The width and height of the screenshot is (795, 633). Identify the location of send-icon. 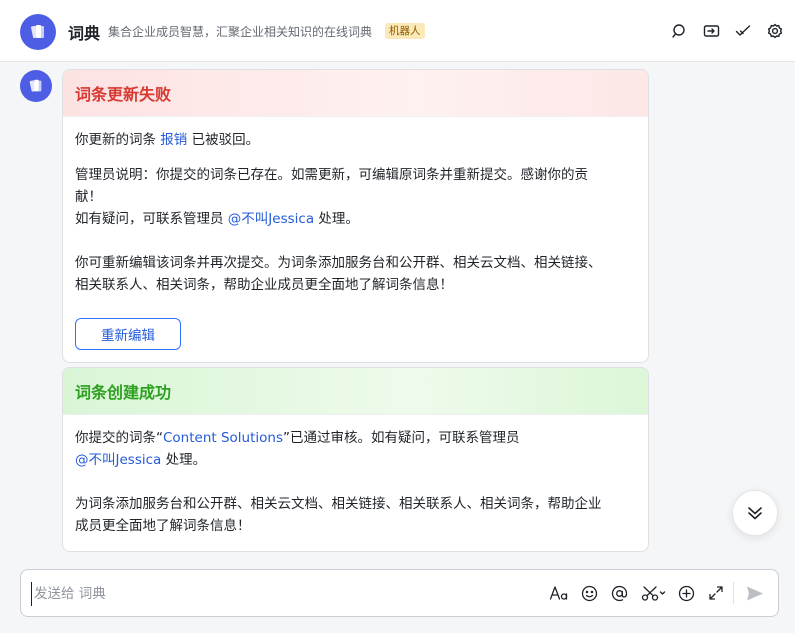
(755, 593).